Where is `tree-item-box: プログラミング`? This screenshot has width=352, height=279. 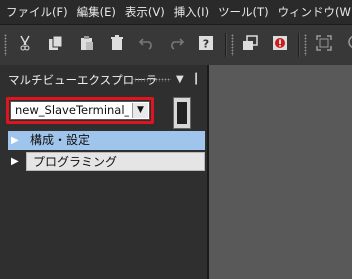 tree-item-box: プログラミング is located at coordinates (115, 161).